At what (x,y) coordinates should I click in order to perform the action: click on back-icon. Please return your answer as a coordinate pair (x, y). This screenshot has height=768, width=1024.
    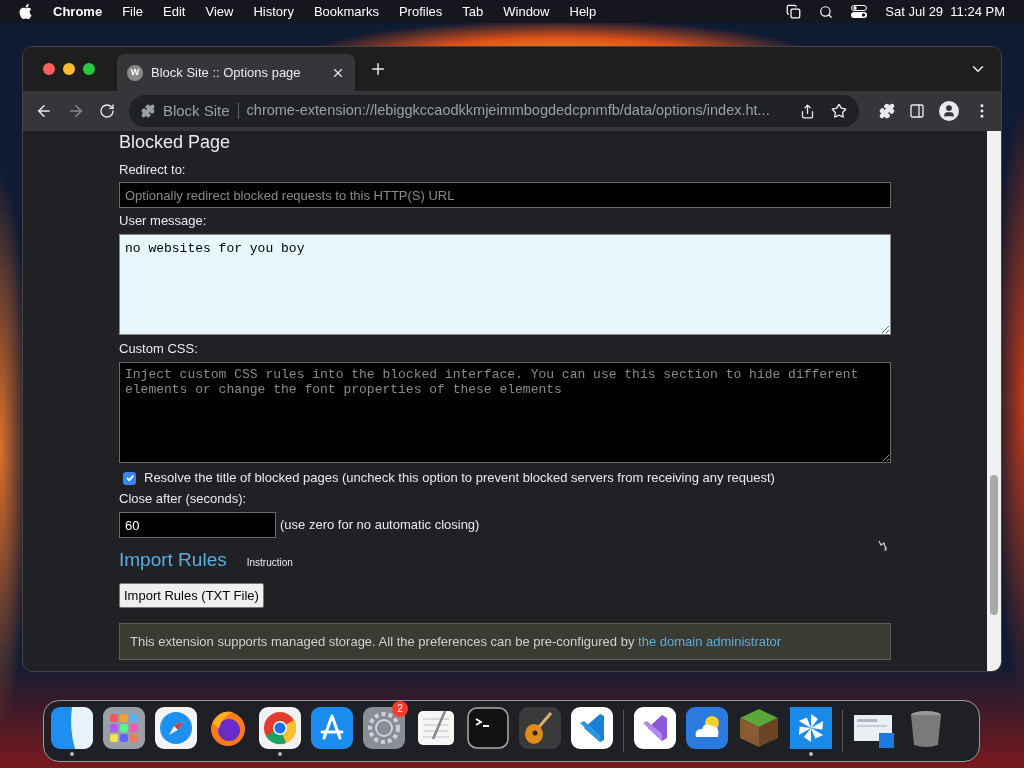
    Looking at the image, I should click on (44, 111).